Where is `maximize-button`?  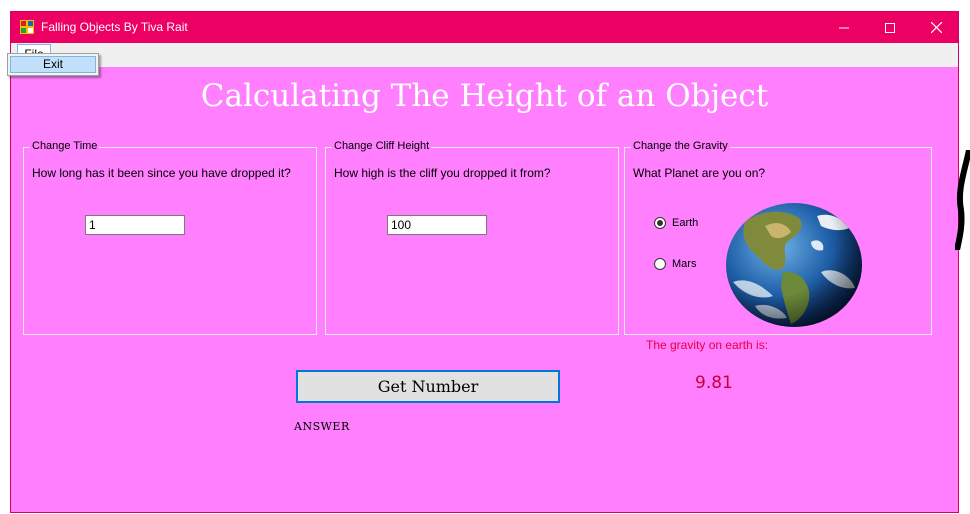 maximize-button is located at coordinates (890, 27).